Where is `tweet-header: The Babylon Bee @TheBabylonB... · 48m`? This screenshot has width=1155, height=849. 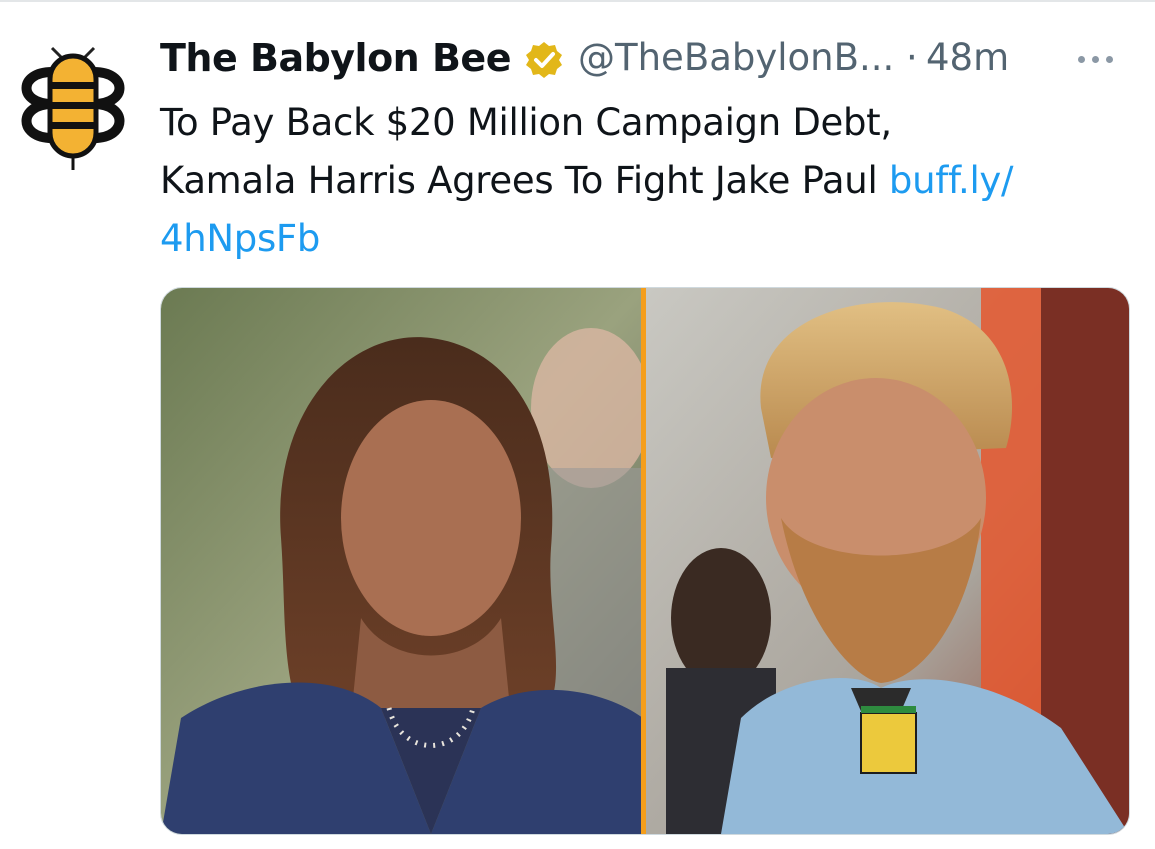 tweet-header: The Babylon Bee @TheBabylonB... · 48m is located at coordinates (655, 62).